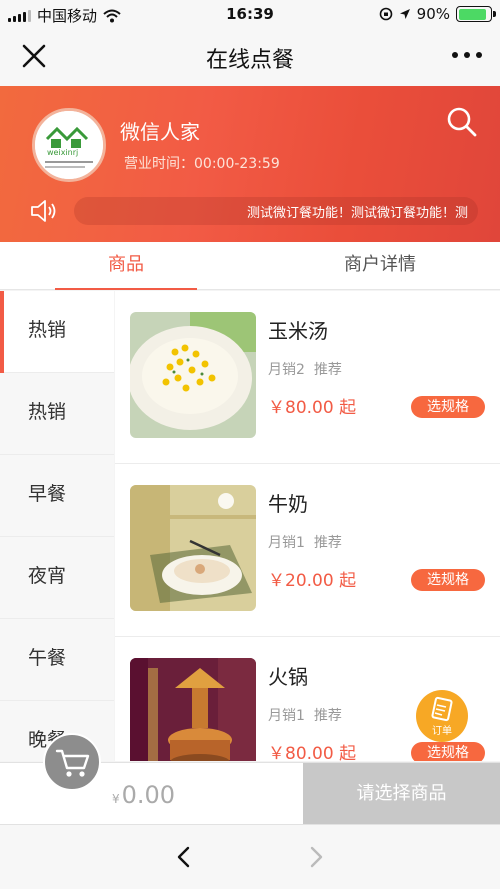 The width and height of the screenshot is (500, 889). What do you see at coordinates (57, 496) in the screenshot?
I see `category-item-breakfast: 早餐` at bounding box center [57, 496].